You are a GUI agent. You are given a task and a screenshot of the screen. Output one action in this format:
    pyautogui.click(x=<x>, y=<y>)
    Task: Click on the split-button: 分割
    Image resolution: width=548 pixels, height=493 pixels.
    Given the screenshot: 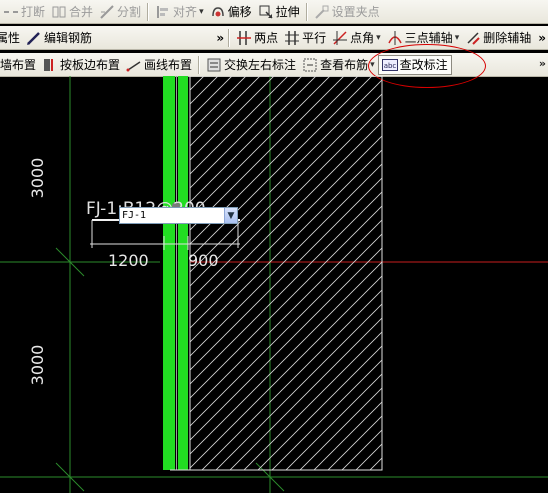 What is the action you would take?
    pyautogui.click(x=120, y=12)
    